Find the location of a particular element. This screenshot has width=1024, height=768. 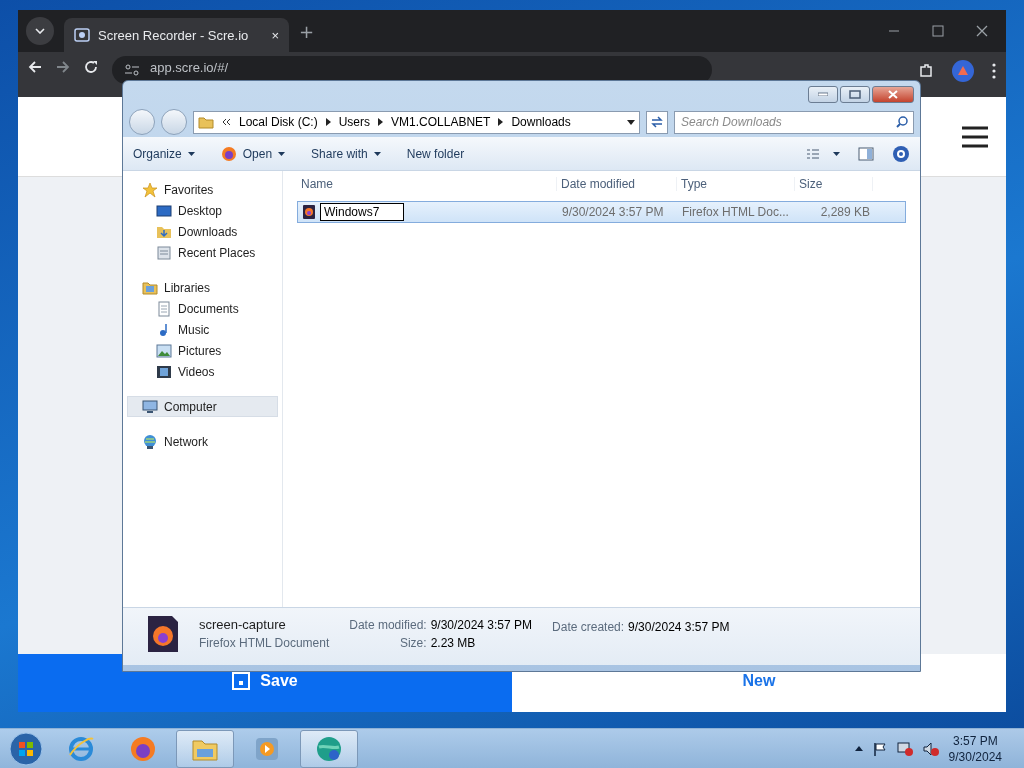

address-bar: Local Disk (C:) Users VM1.COLLABNET Downloads is located at coordinates (416, 122).